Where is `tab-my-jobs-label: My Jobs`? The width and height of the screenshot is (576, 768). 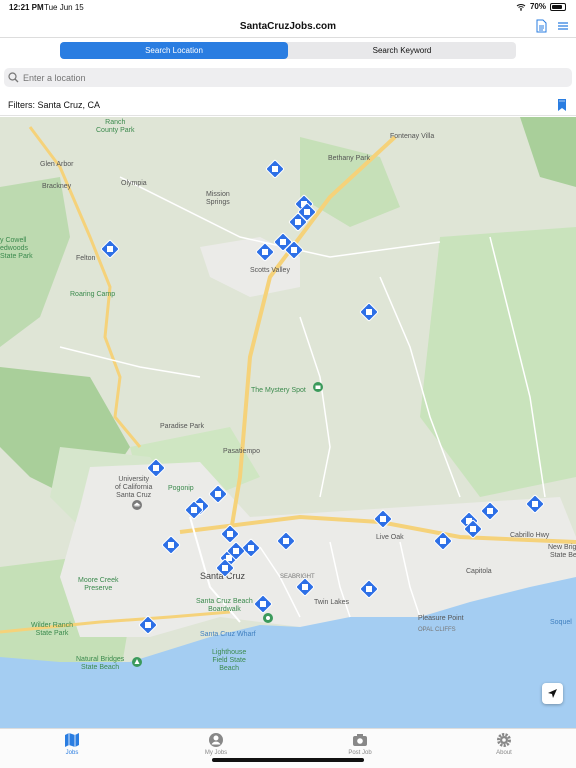
tab-my-jobs-label: My Jobs is located at coordinates (216, 753).